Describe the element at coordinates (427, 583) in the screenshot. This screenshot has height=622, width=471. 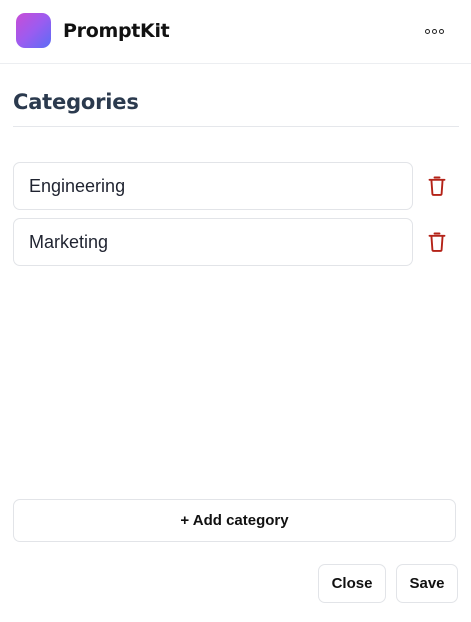
I see `save-button: Save` at that location.